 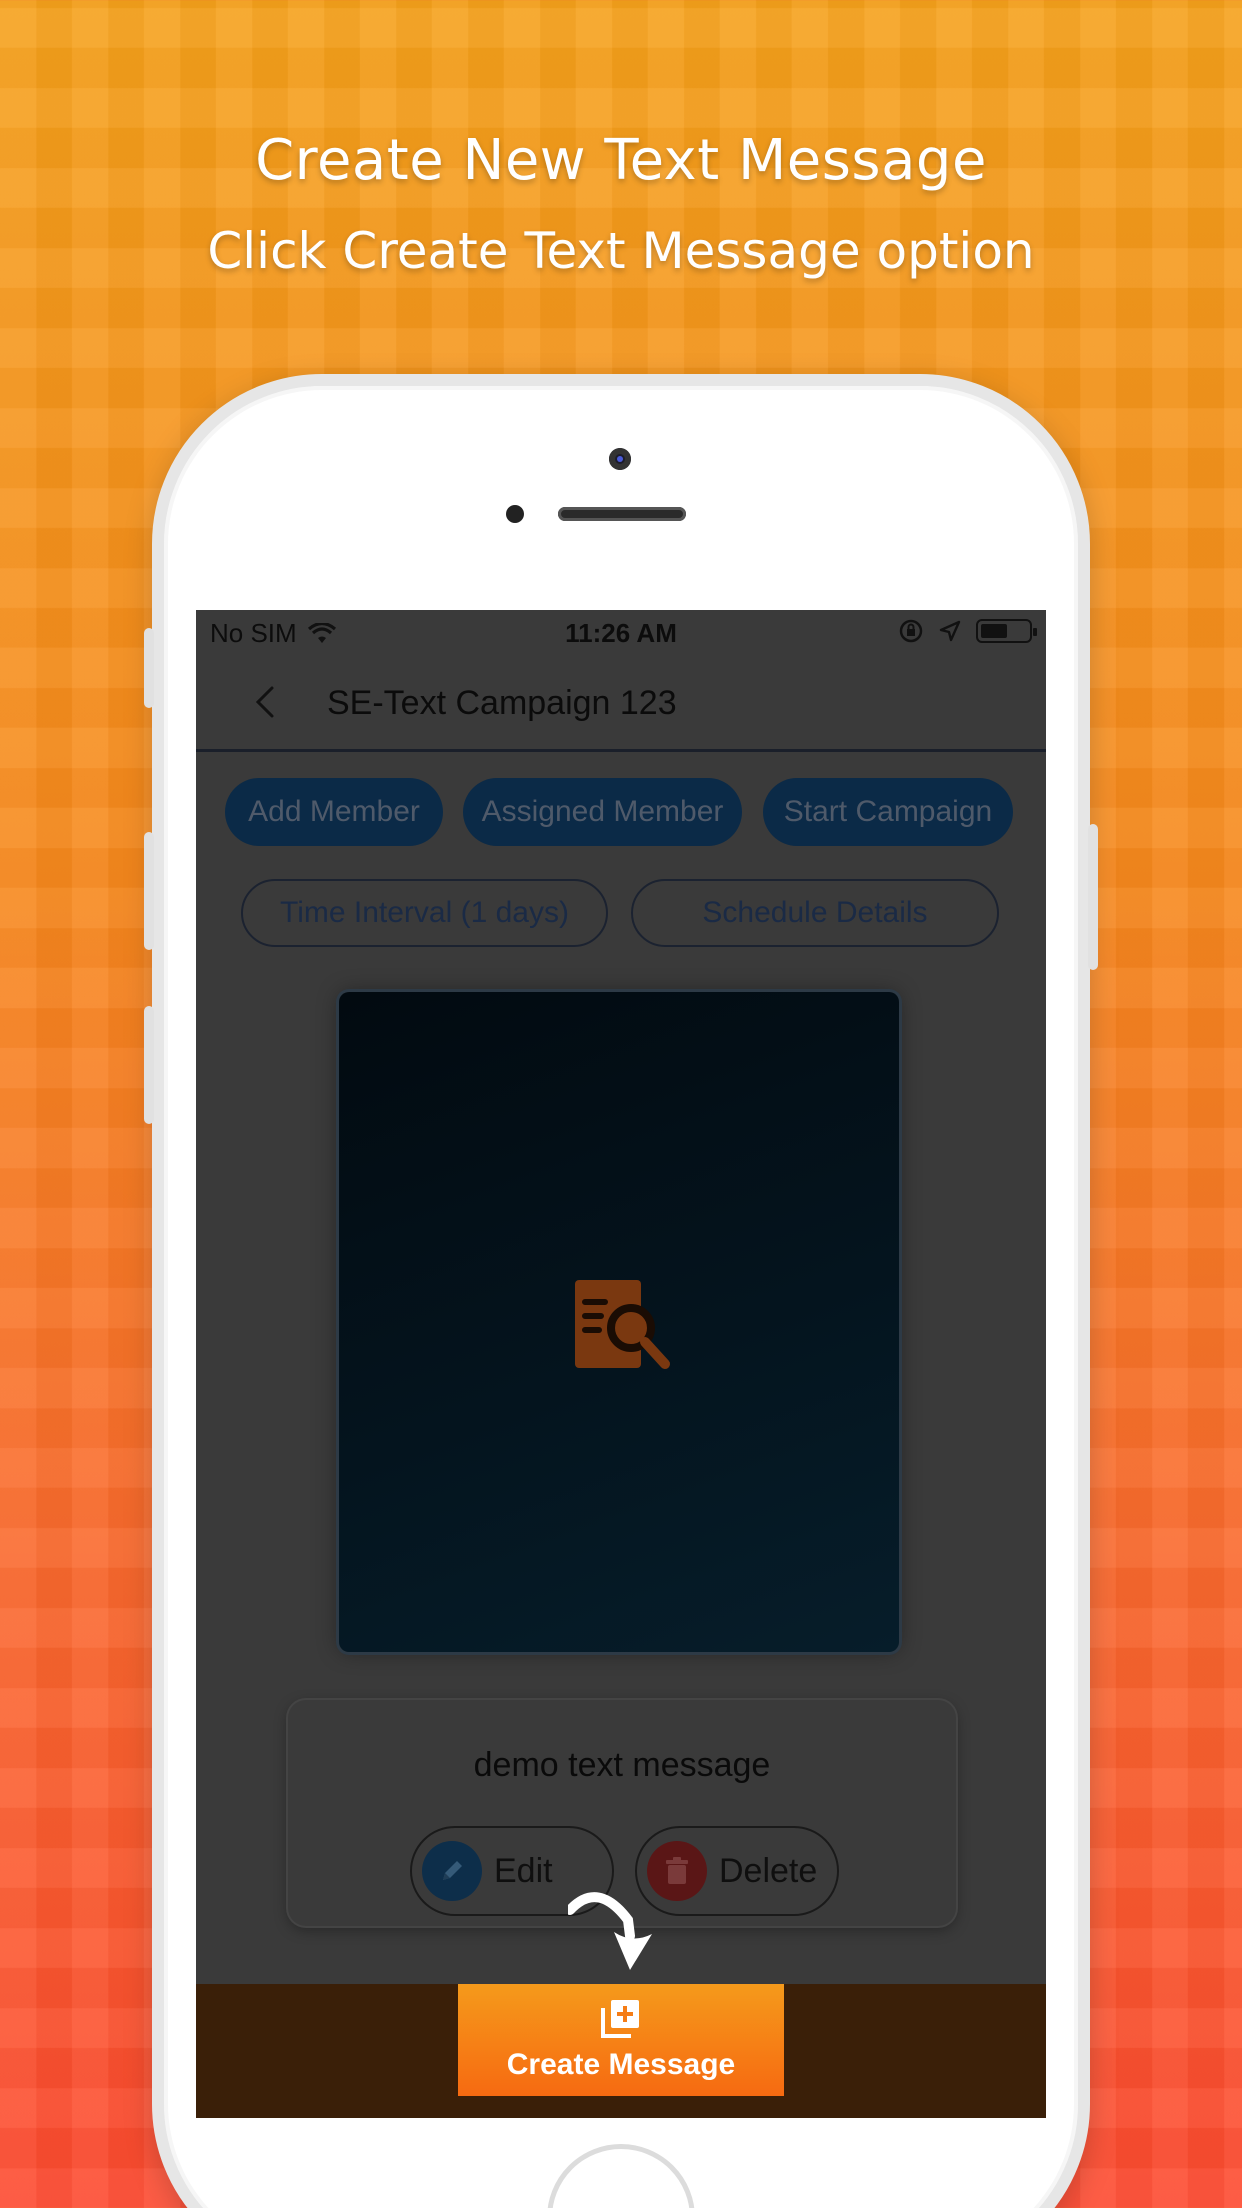 I want to click on message-preview, so click(x=619, y=1322).